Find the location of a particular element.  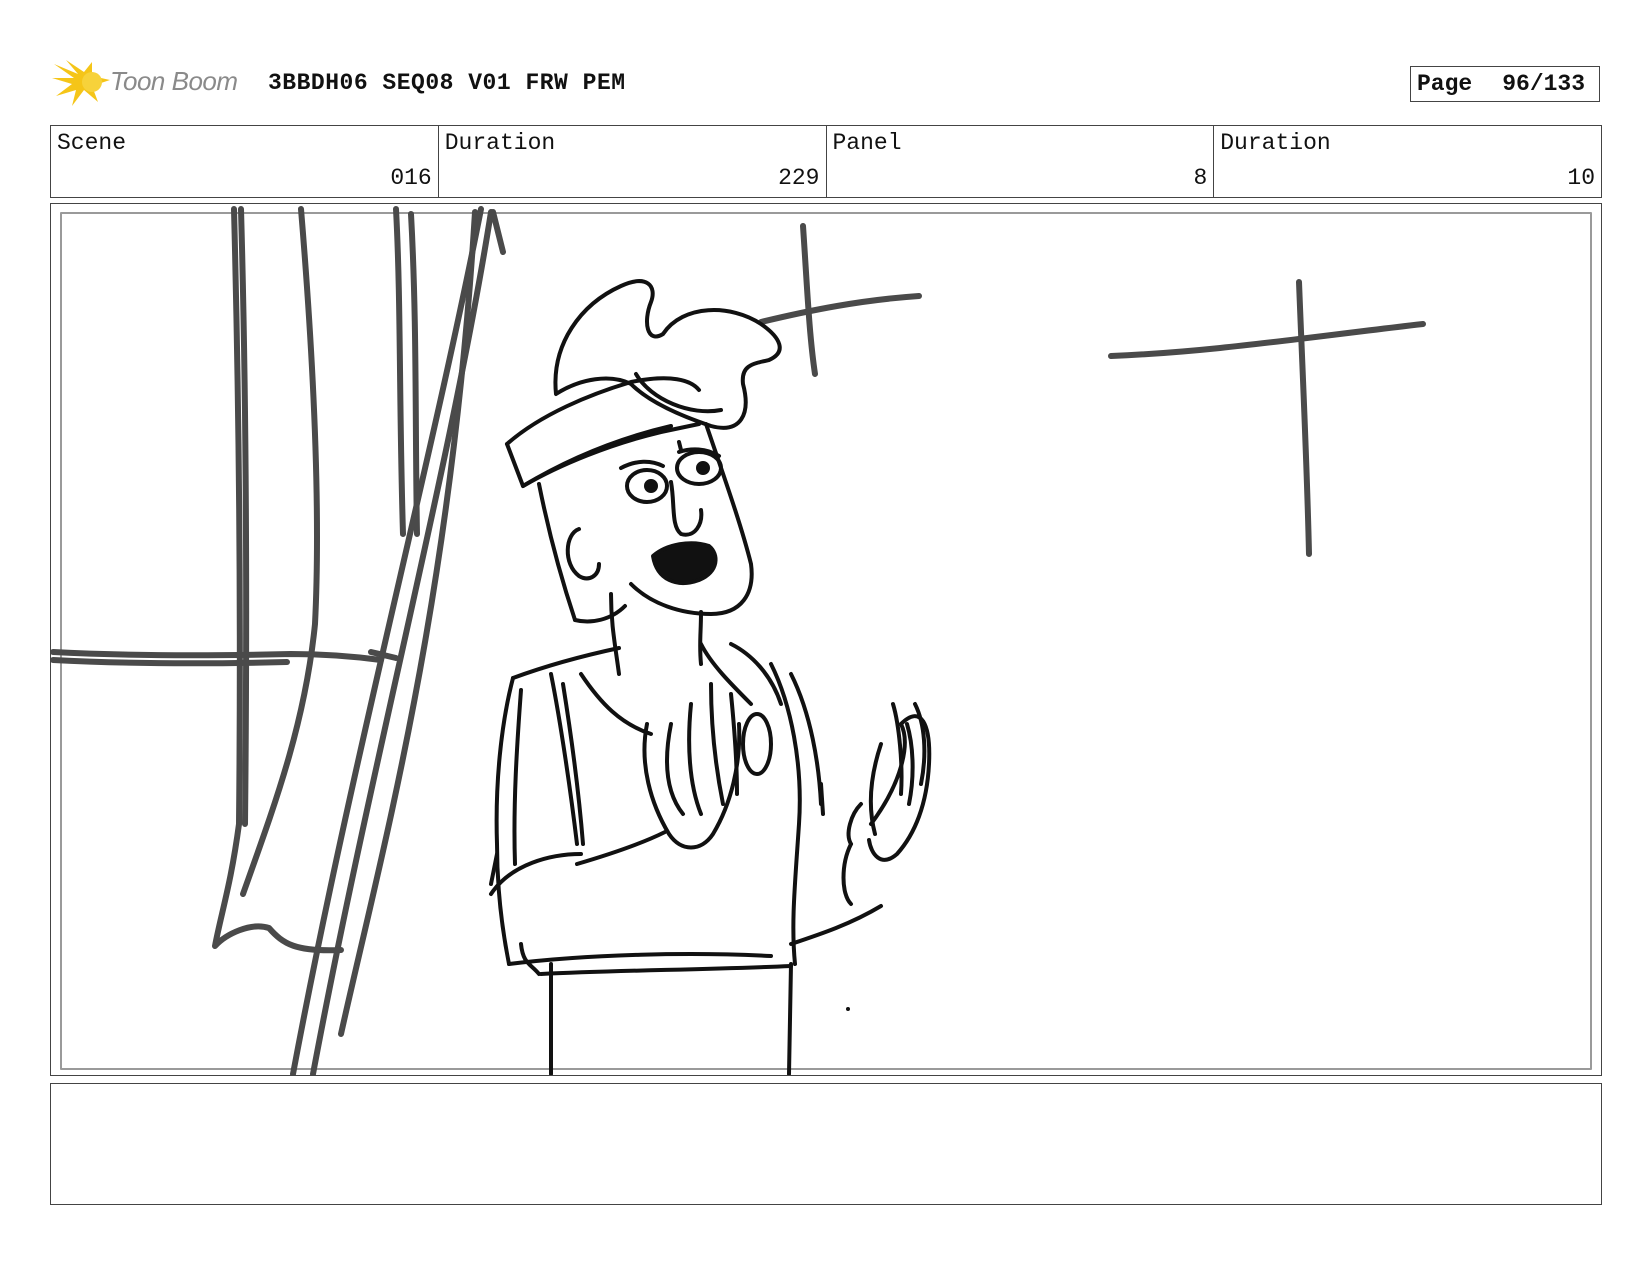

page-number: 96/133 is located at coordinates (1544, 84).